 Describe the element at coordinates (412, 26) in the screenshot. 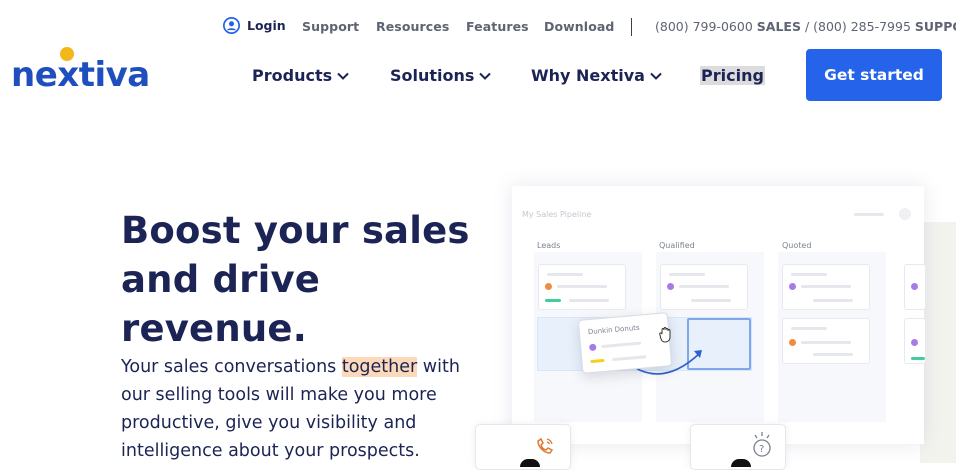

I see `resources-link: Resources` at that location.